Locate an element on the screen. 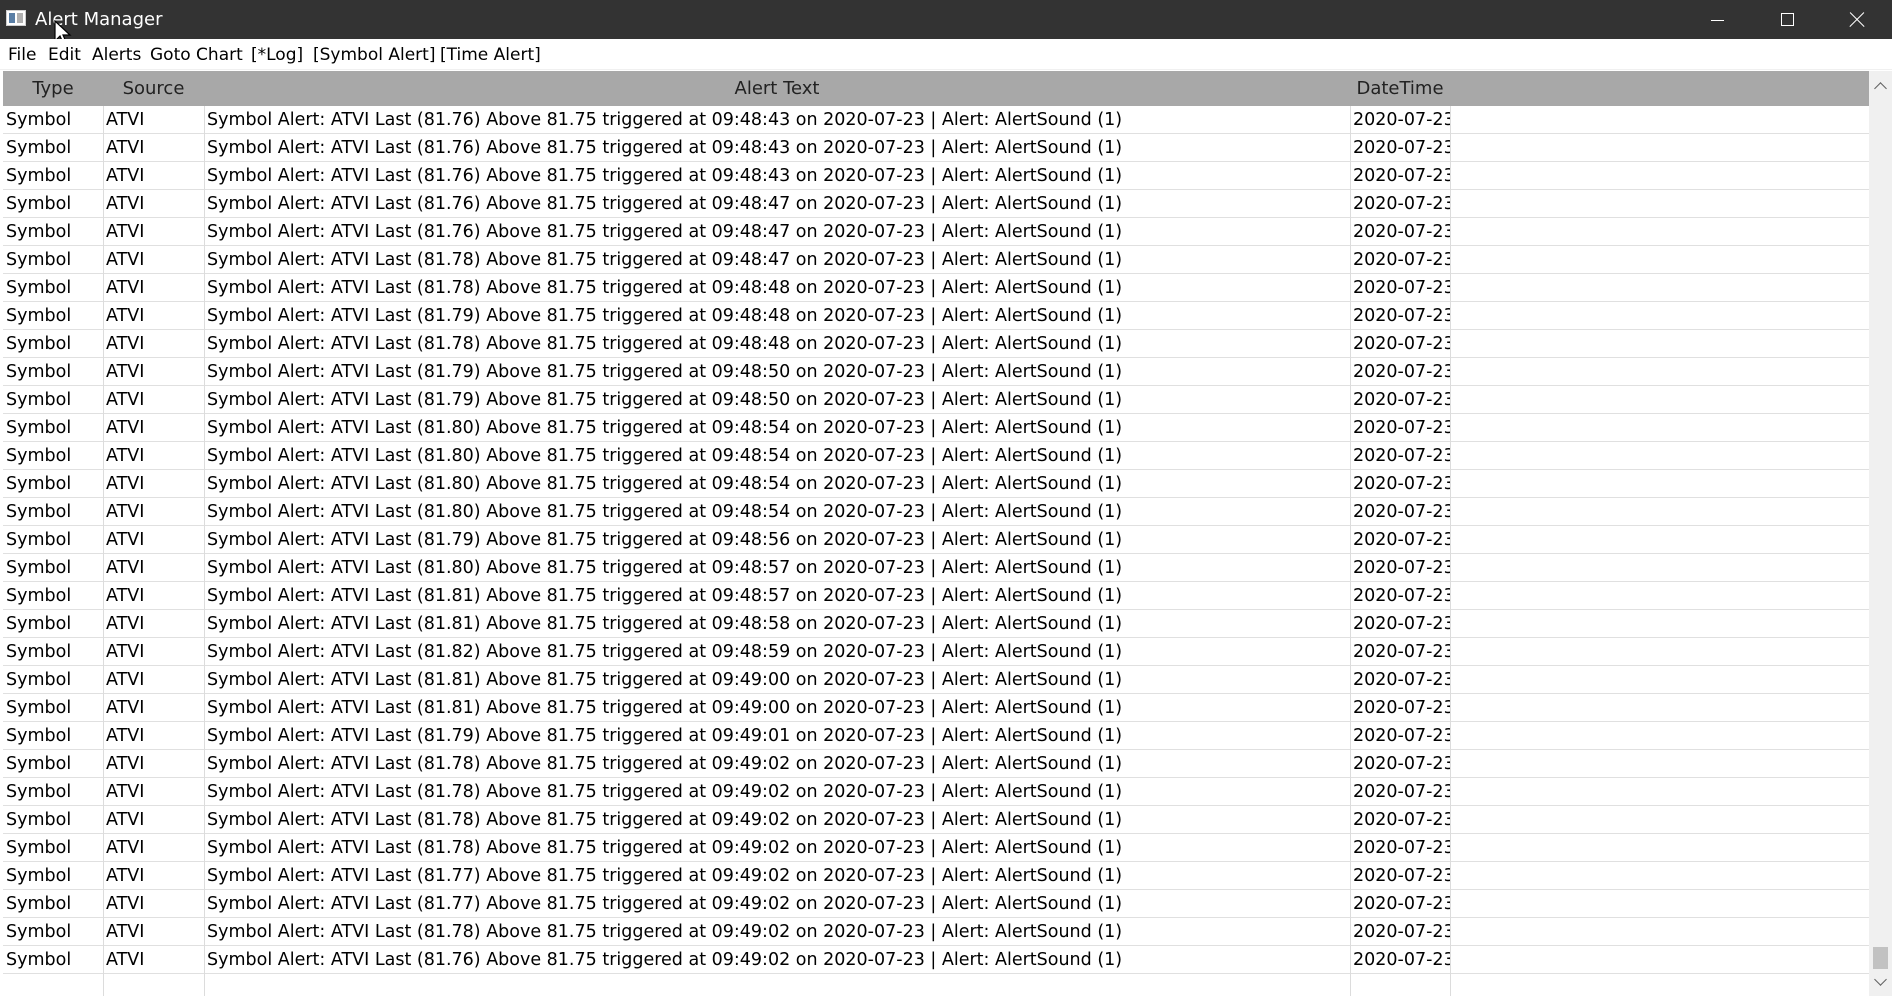 The height and width of the screenshot is (996, 1892). menu-goto-chart: Goto Chart is located at coordinates (196, 54).